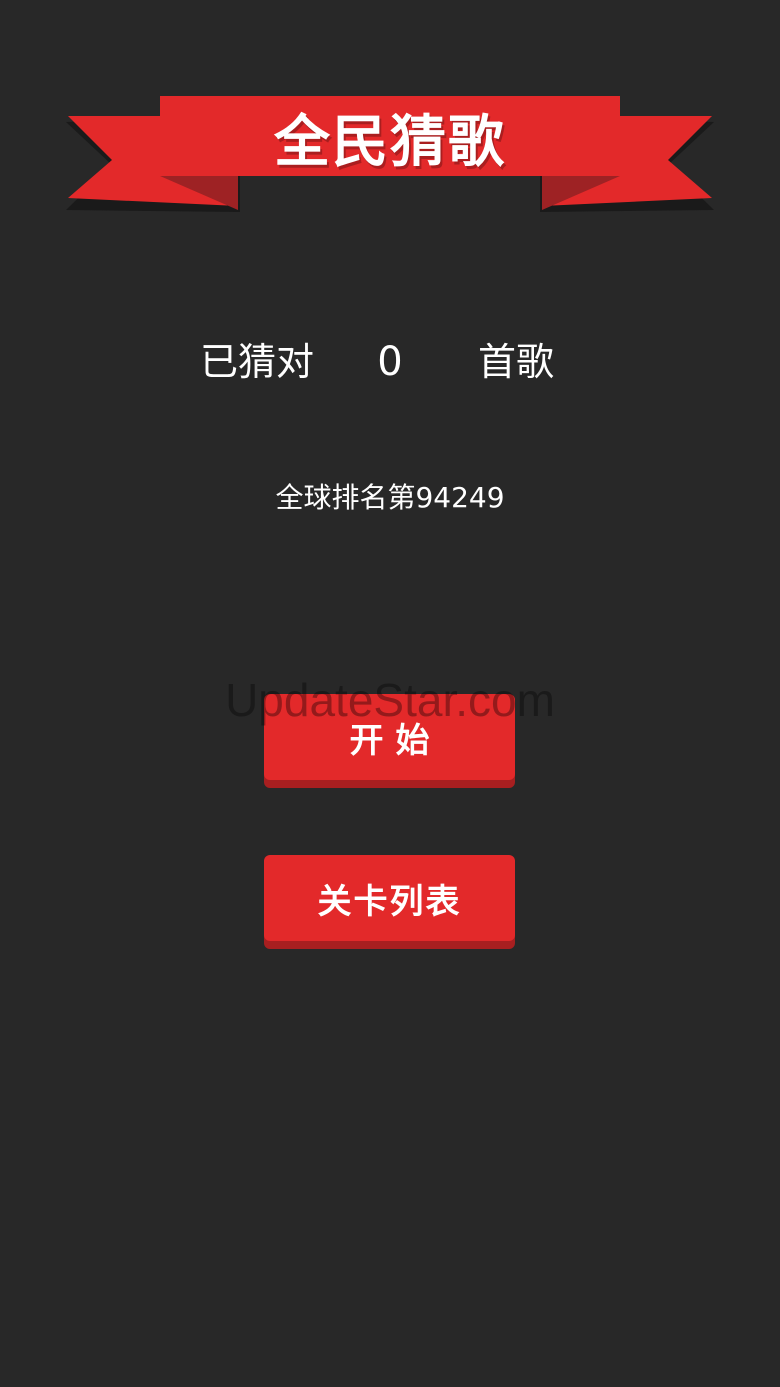  I want to click on score-count: 0, so click(390, 362).